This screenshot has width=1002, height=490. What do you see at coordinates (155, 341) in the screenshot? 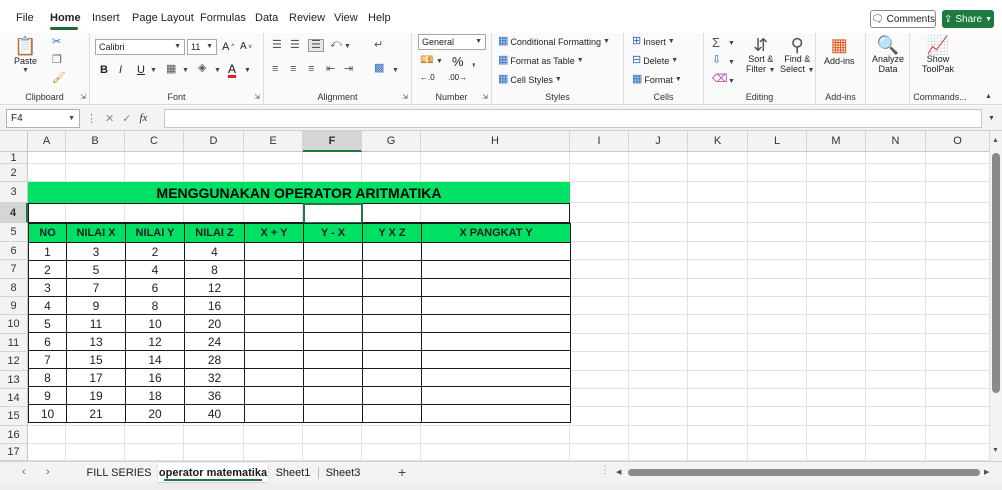
I see `table-cell: 12` at bounding box center [155, 341].